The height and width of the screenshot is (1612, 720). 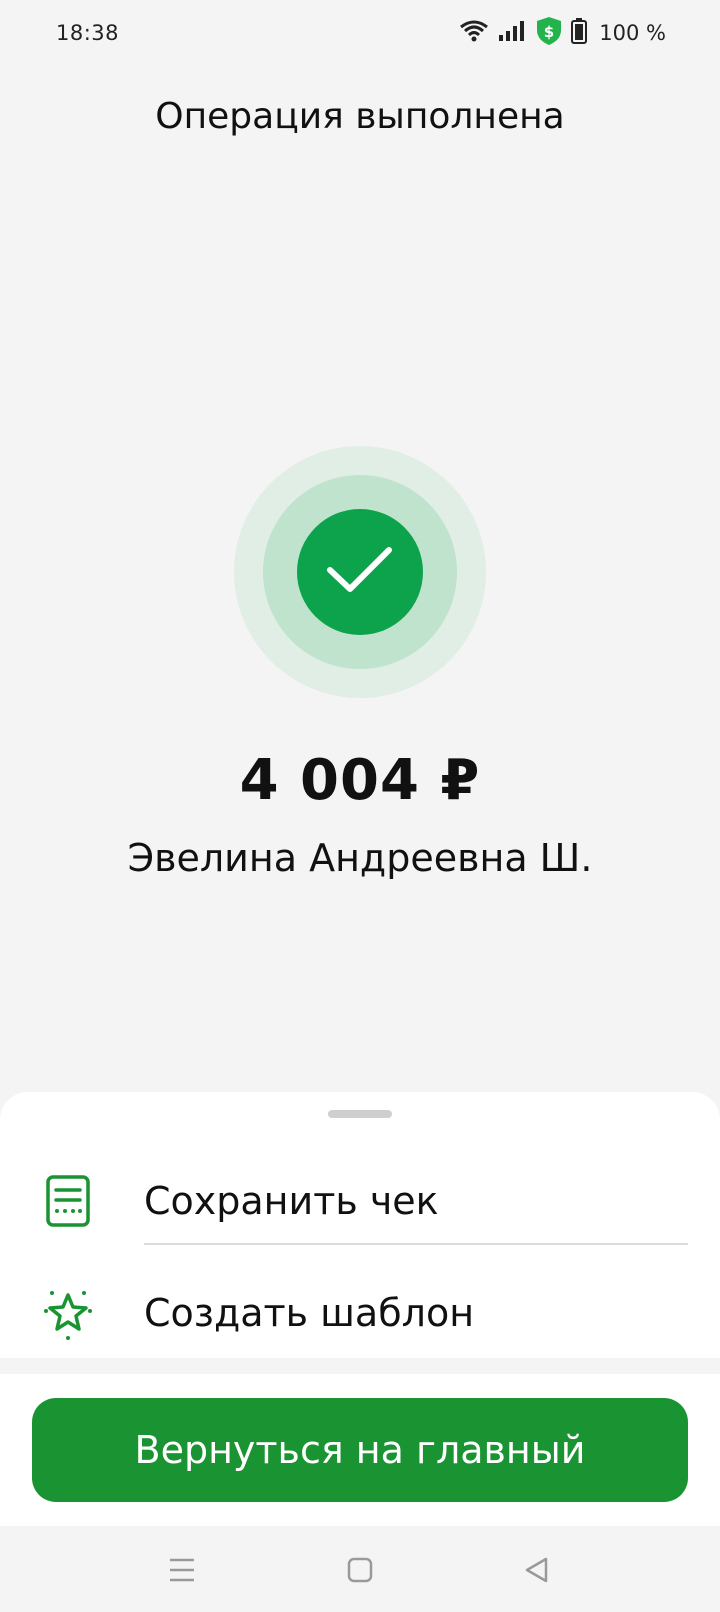 I want to click on action-area: Вернуться на главный, so click(x=360, y=1450).